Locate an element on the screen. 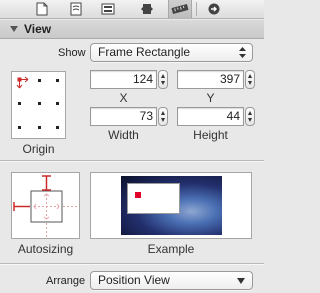 The width and height of the screenshot is (320, 293). height-label: Height is located at coordinates (210, 135).